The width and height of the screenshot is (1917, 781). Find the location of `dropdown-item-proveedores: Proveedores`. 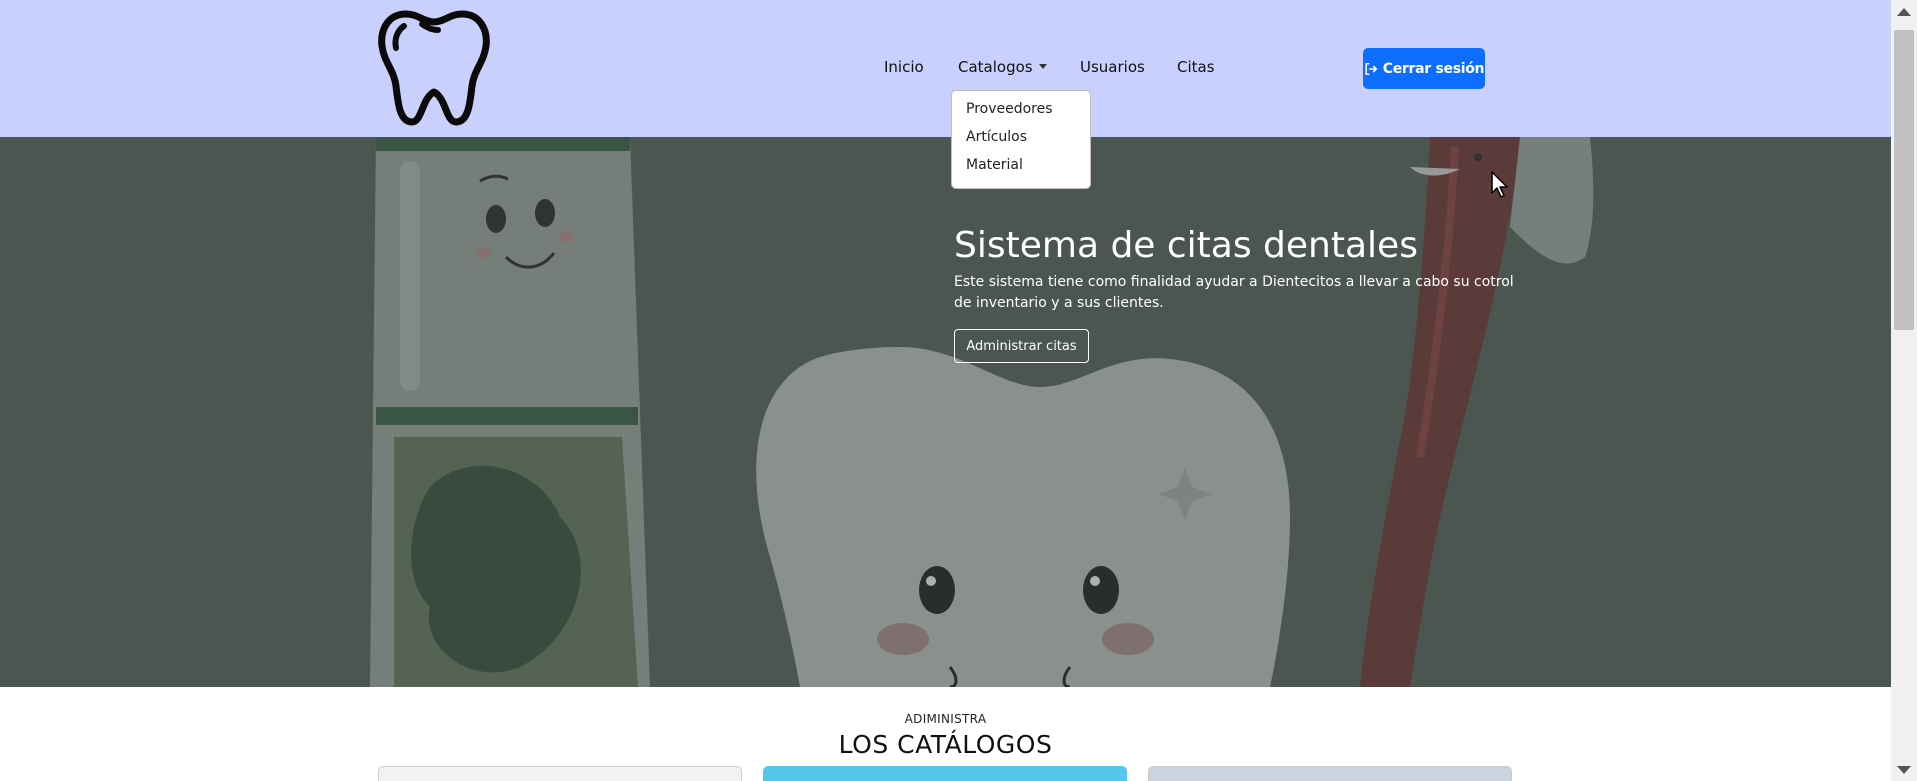

dropdown-item-proveedores: Proveedores is located at coordinates (1021, 114).